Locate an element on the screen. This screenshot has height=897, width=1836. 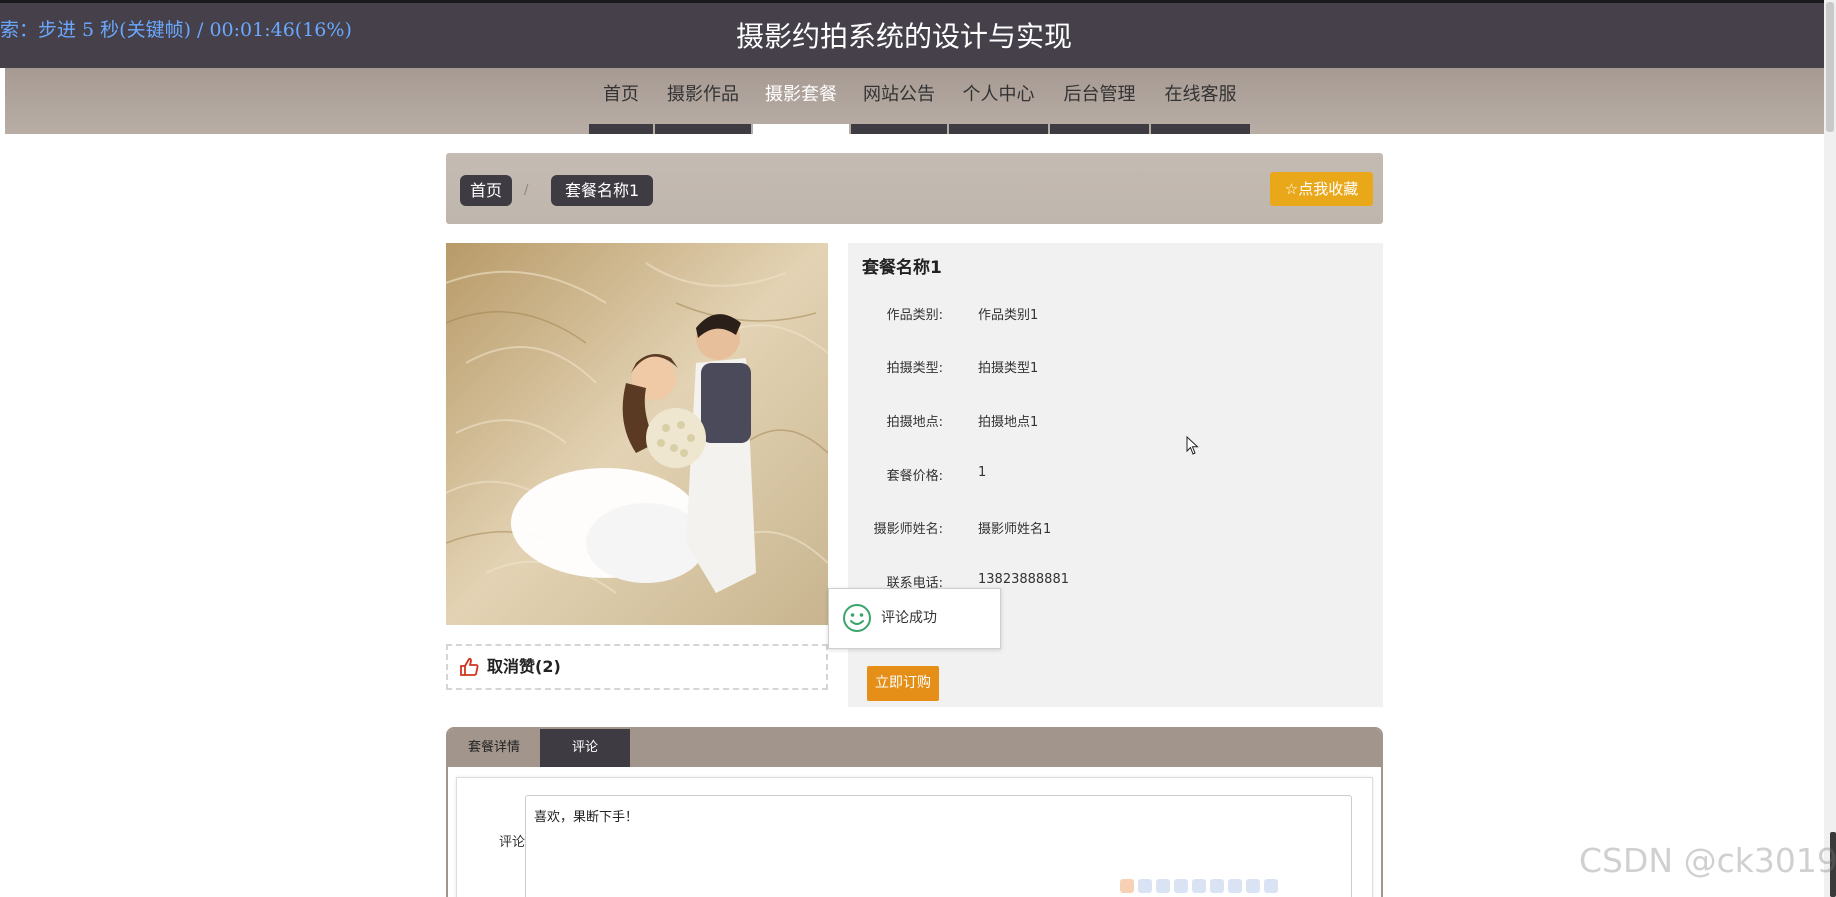
csdn-watermark: CSDN @ck3019 is located at coordinates (1707, 860).